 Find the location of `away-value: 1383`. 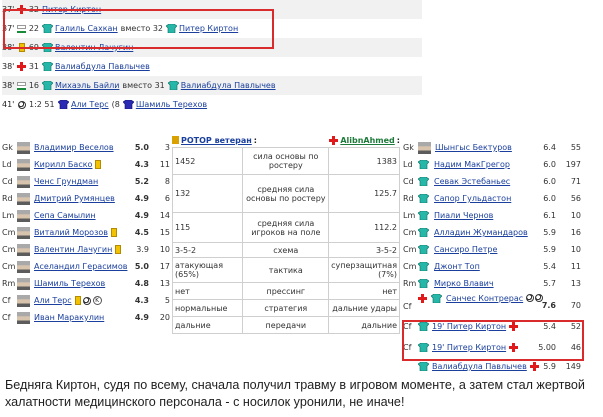

away-value: 1383 is located at coordinates (364, 161).